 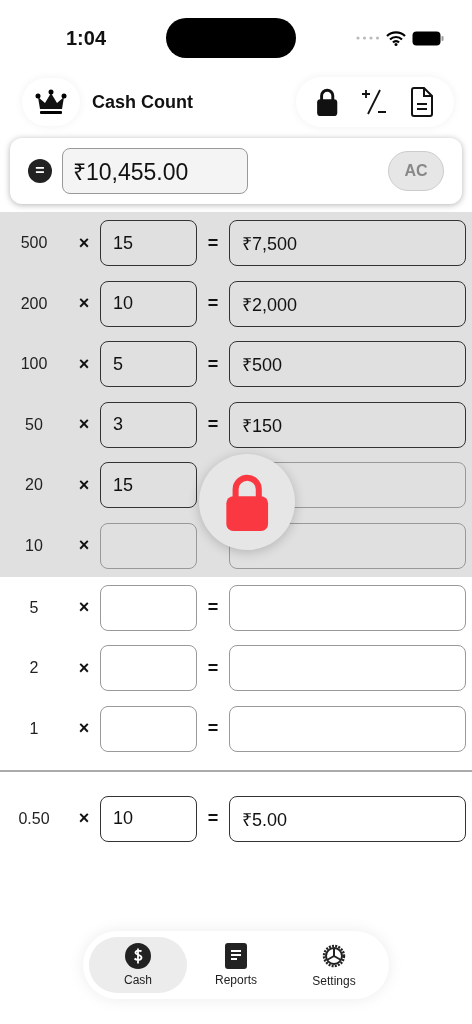 I want to click on total-field: ₹10,455.00, so click(x=155, y=171).